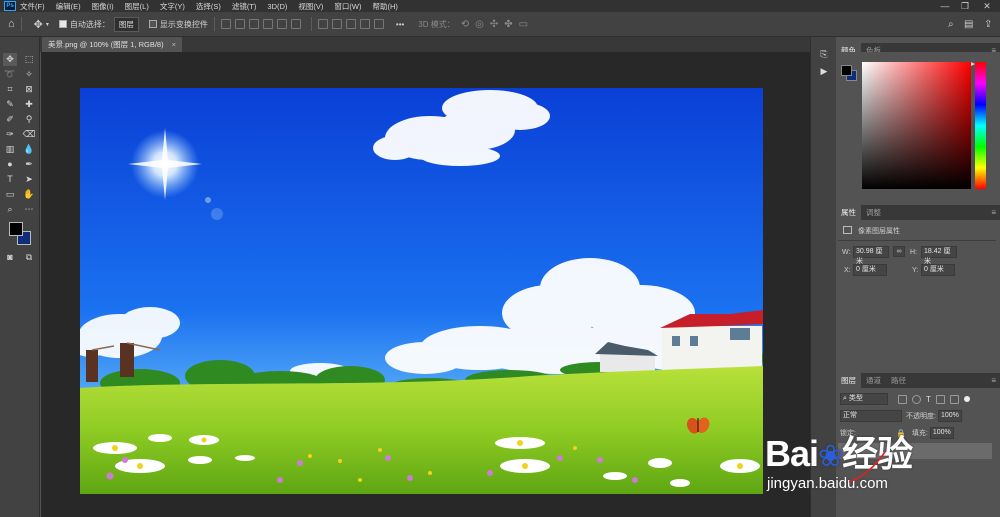 This screenshot has width=1000, height=517. Describe the element at coordinates (10, 164) in the screenshot. I see `dodge-tool-icon: ●` at that location.